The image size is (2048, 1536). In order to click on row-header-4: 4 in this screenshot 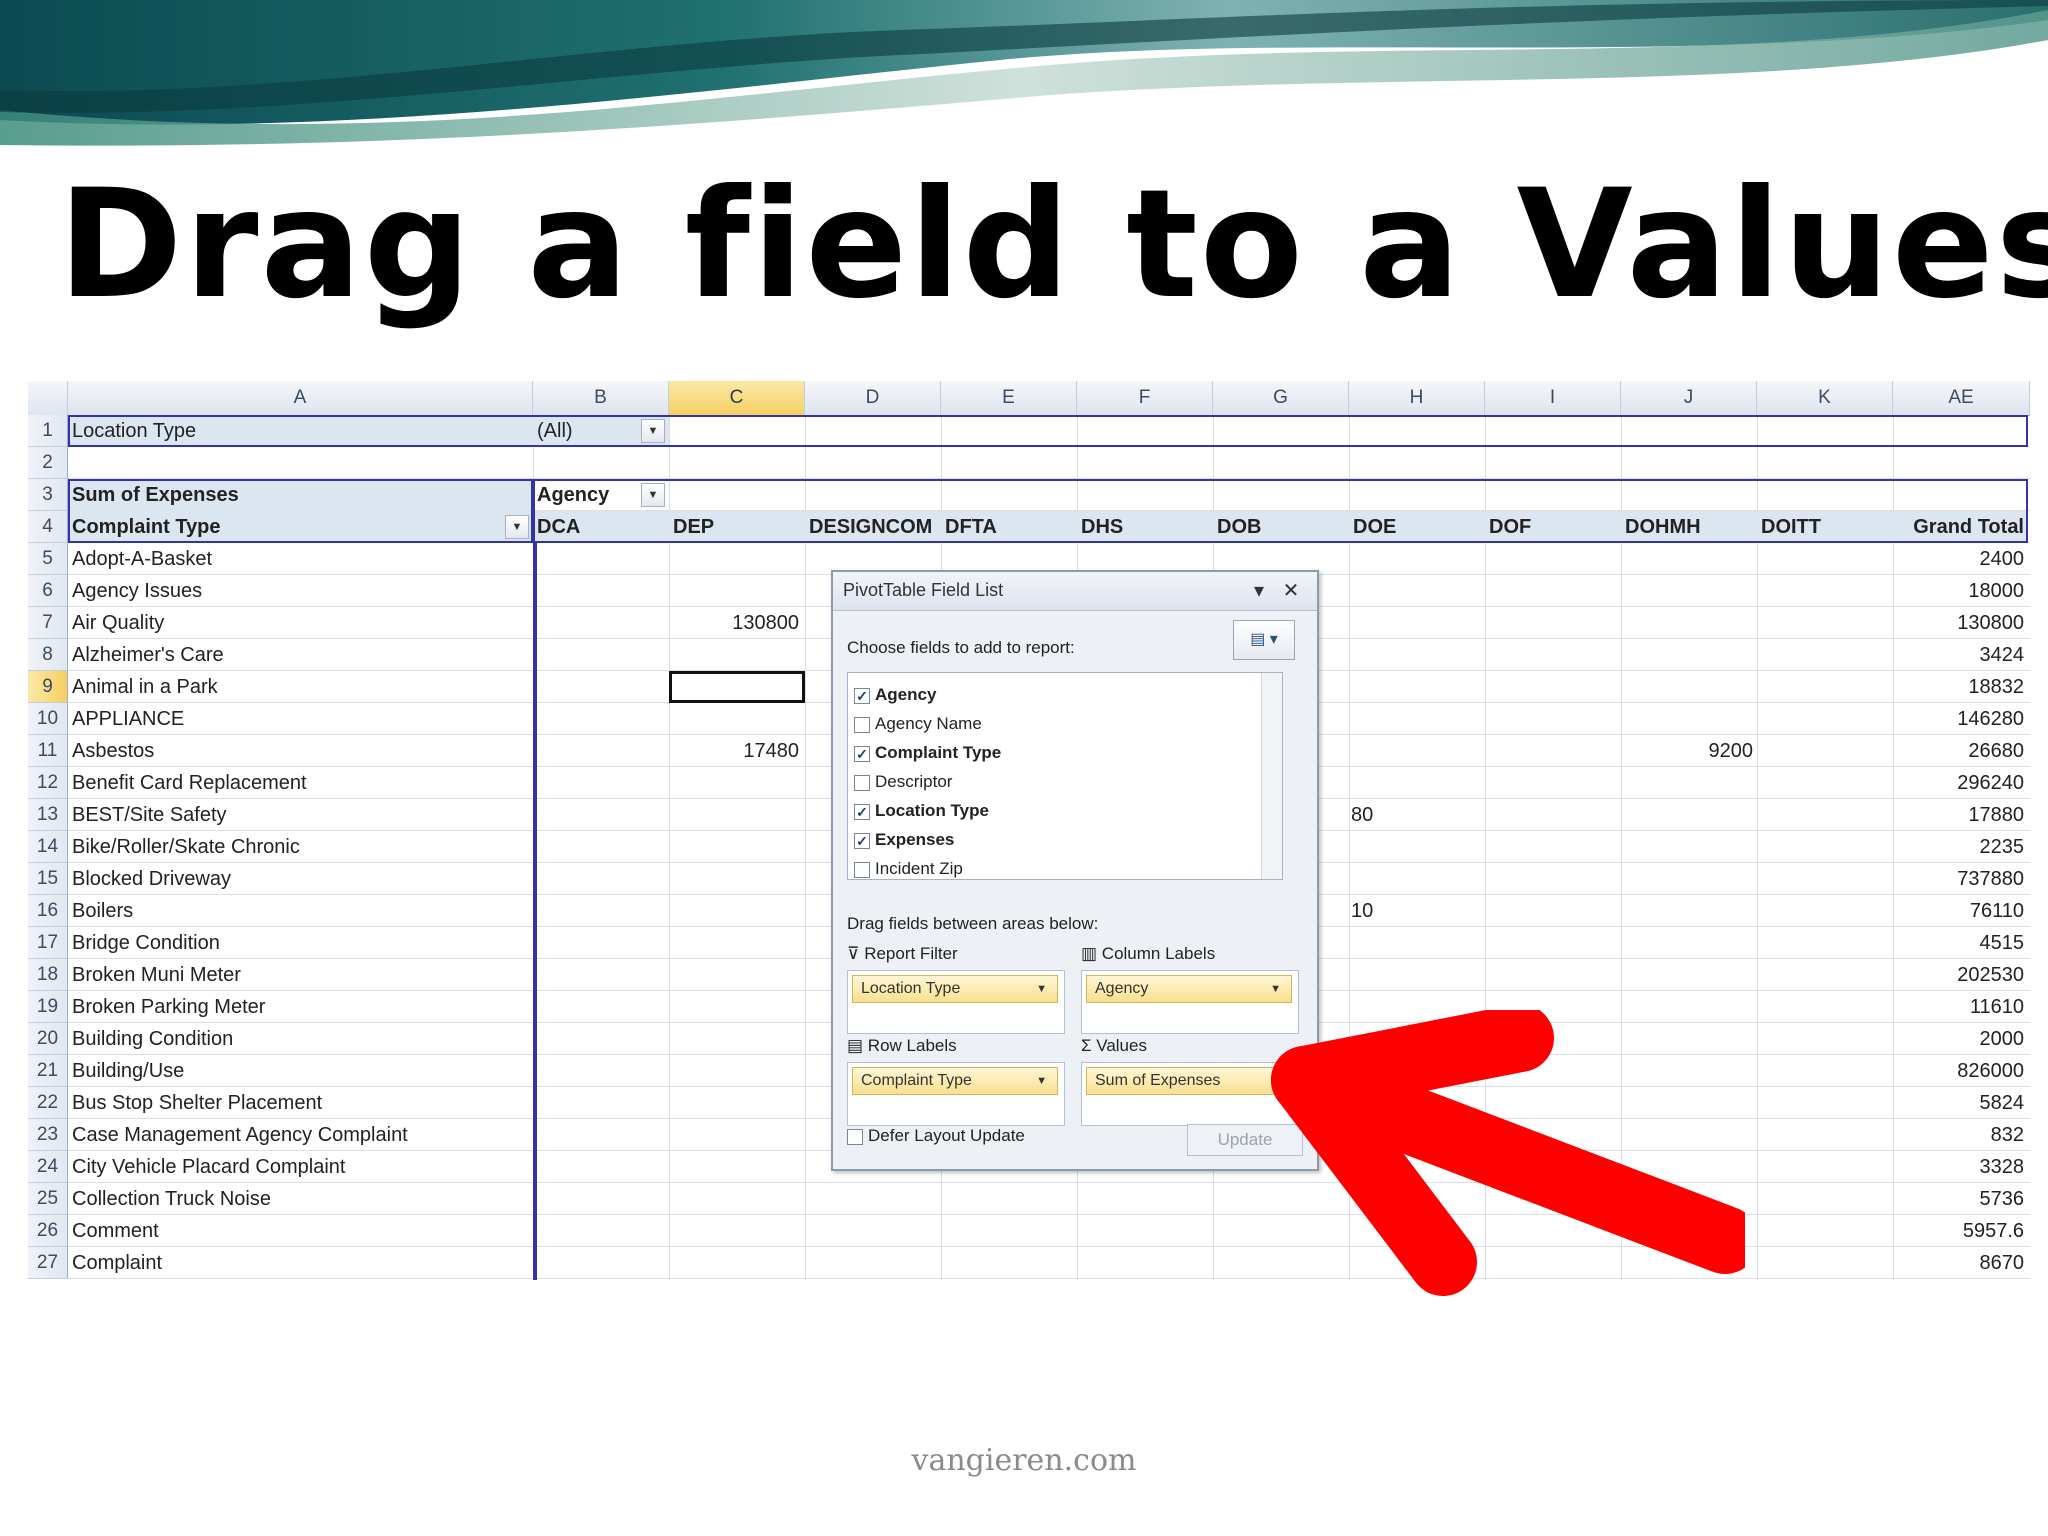, I will do `click(48, 527)`.